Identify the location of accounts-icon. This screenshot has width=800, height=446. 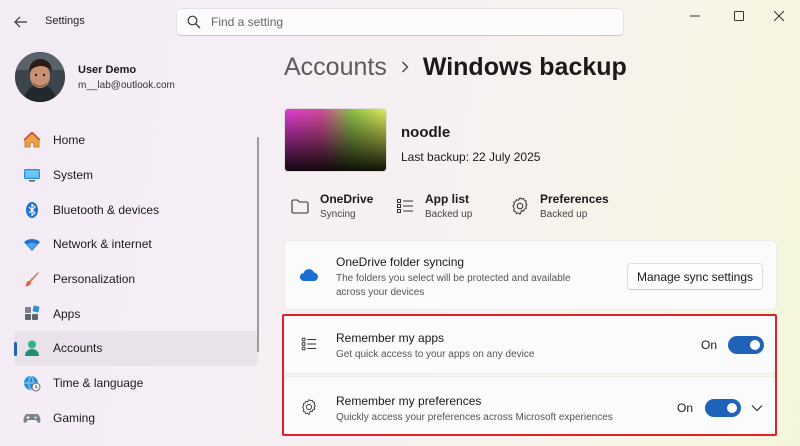
(32, 348).